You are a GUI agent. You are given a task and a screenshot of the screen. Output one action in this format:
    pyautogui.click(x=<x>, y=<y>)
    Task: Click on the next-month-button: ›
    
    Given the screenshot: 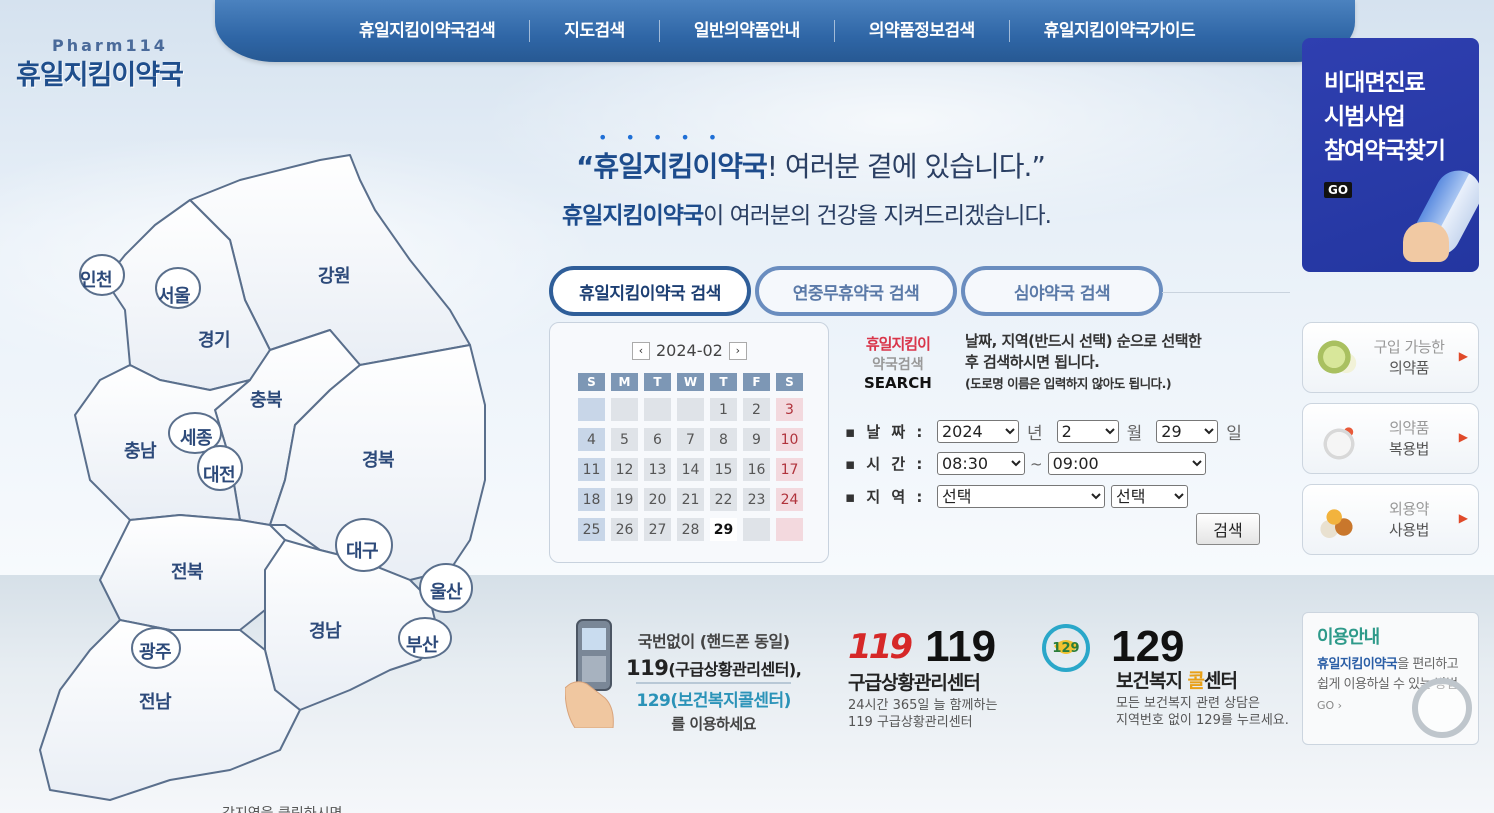 What is the action you would take?
    pyautogui.click(x=737, y=350)
    